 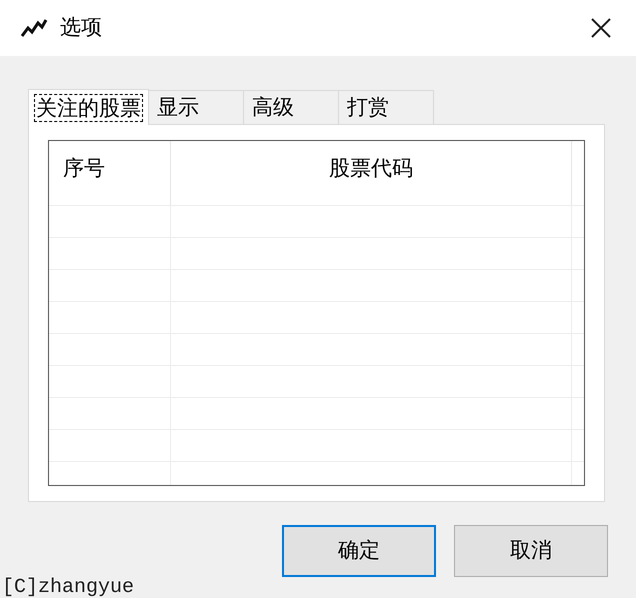 What do you see at coordinates (34, 28) in the screenshot?
I see `chart-line-icon` at bounding box center [34, 28].